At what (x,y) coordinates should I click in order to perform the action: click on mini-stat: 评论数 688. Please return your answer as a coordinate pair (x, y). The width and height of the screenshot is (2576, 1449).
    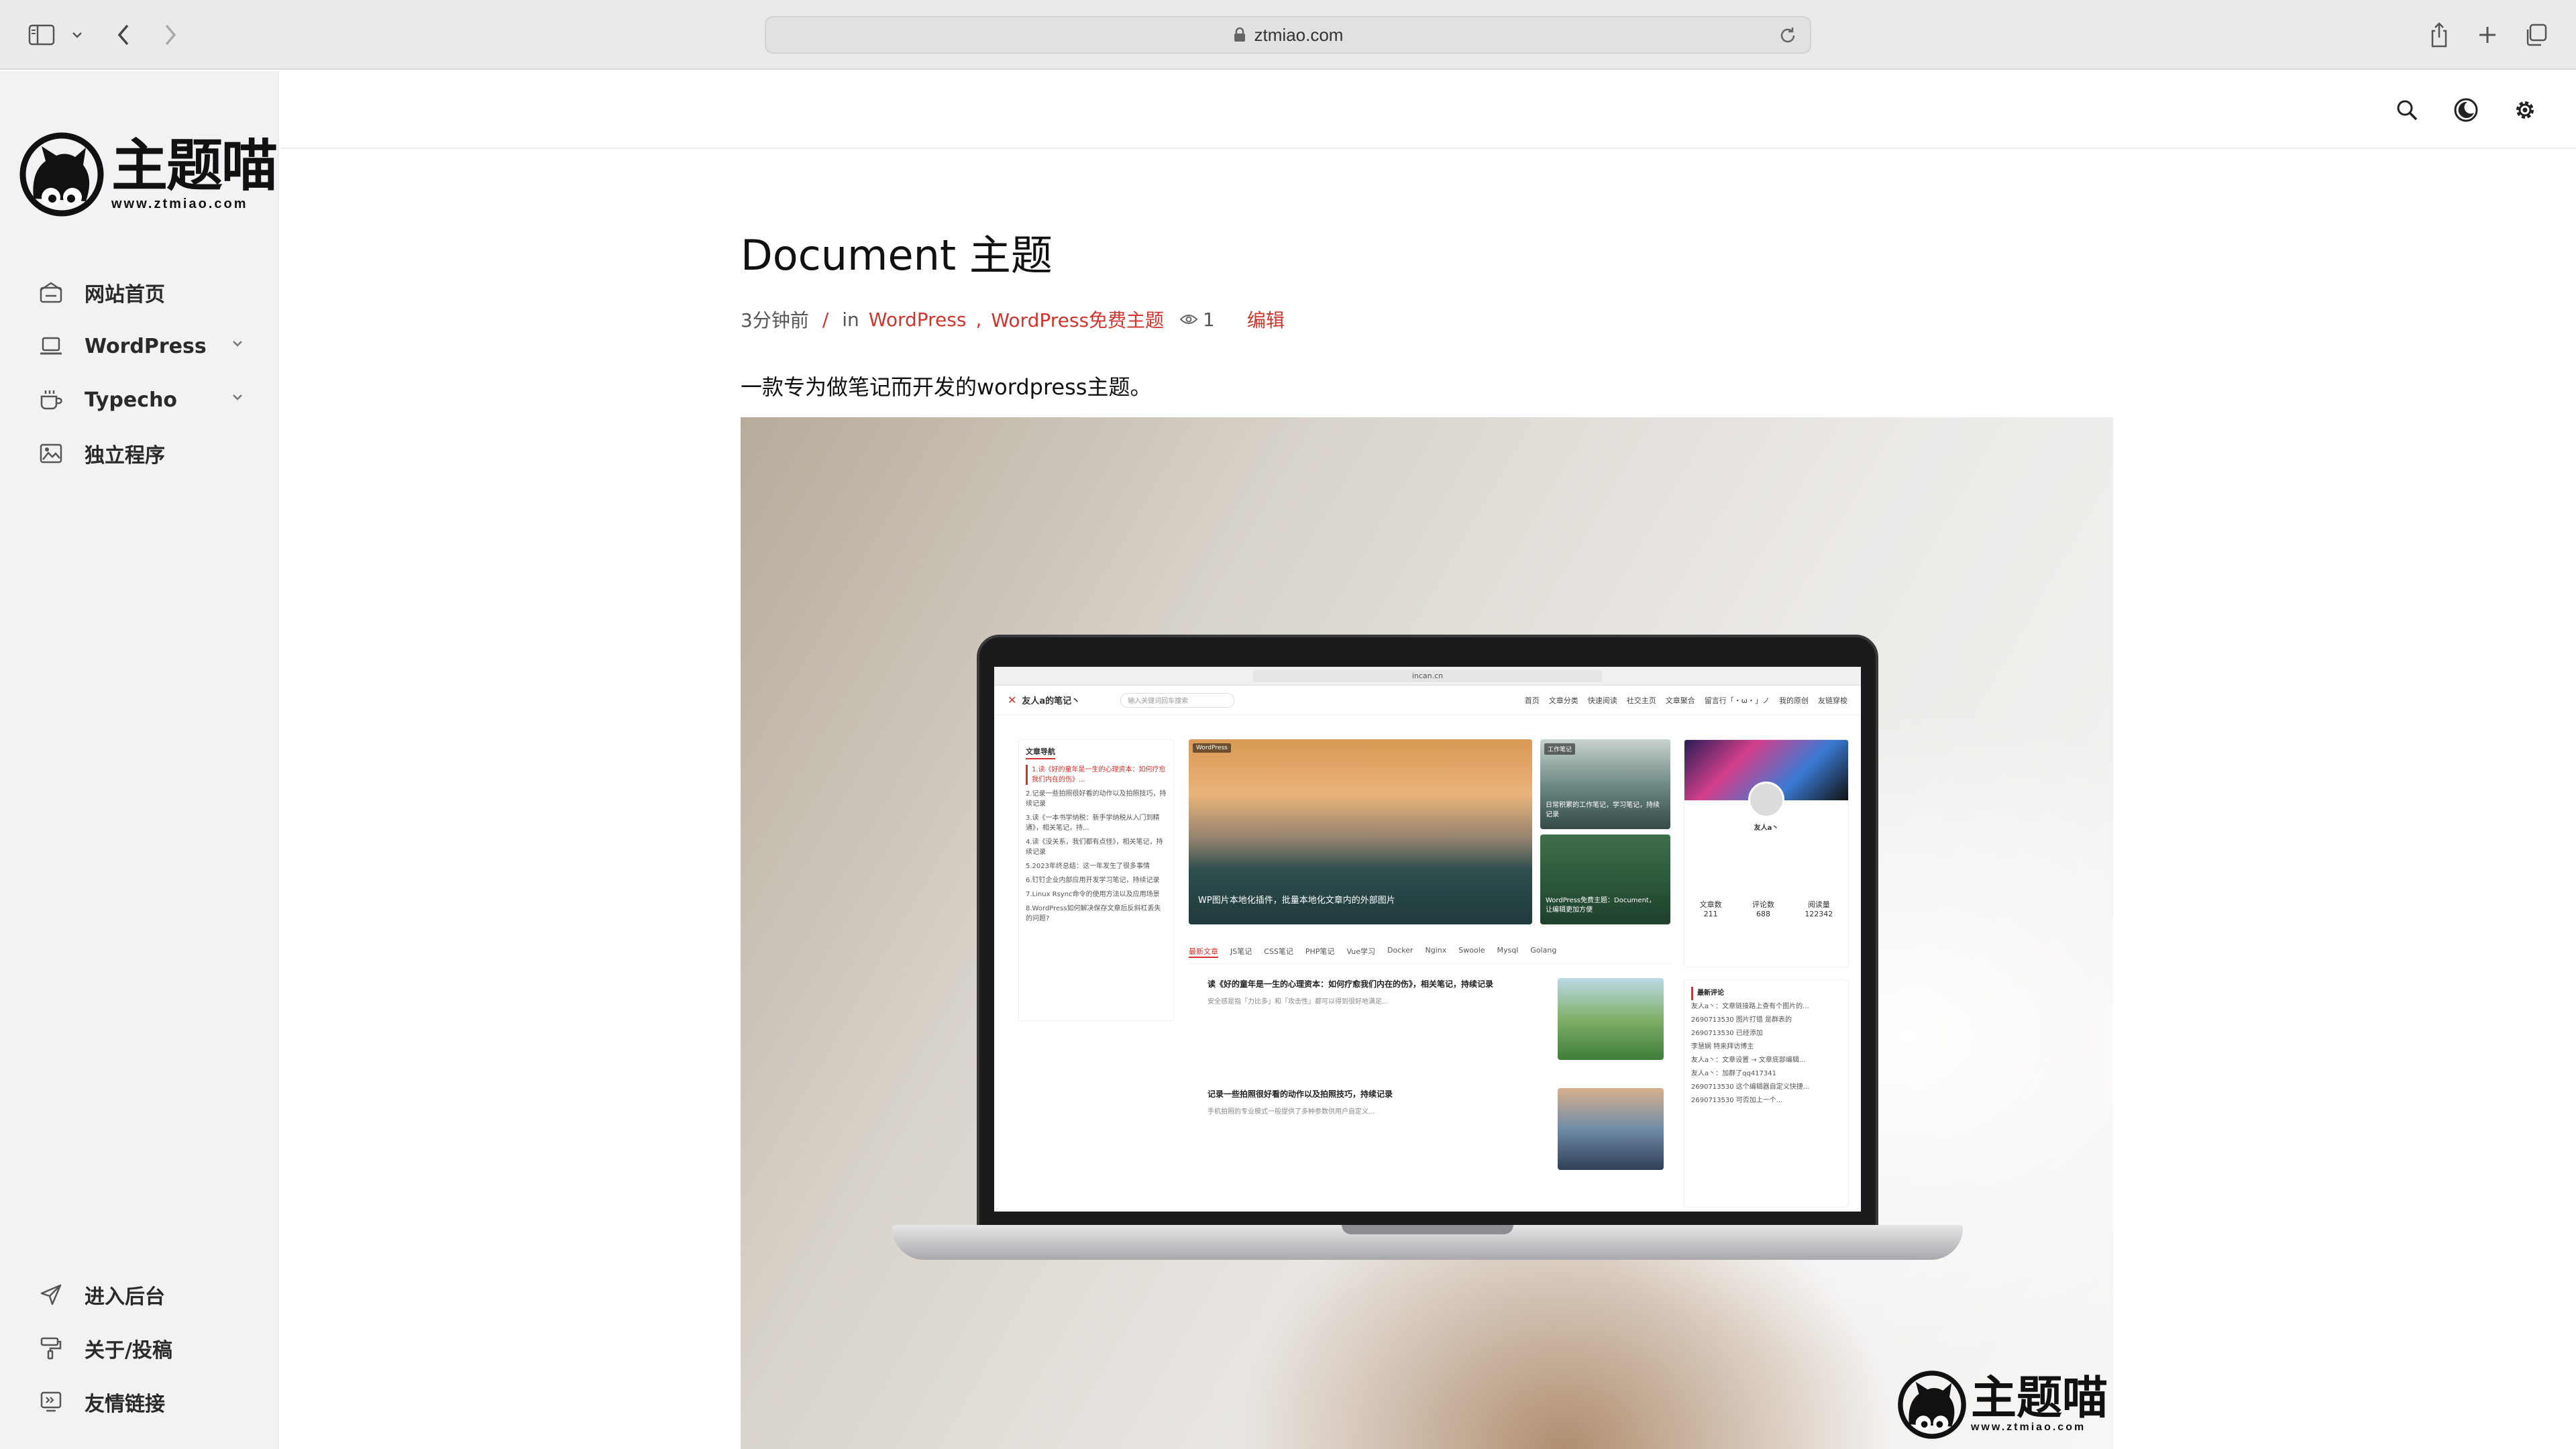
    Looking at the image, I should click on (1763, 908).